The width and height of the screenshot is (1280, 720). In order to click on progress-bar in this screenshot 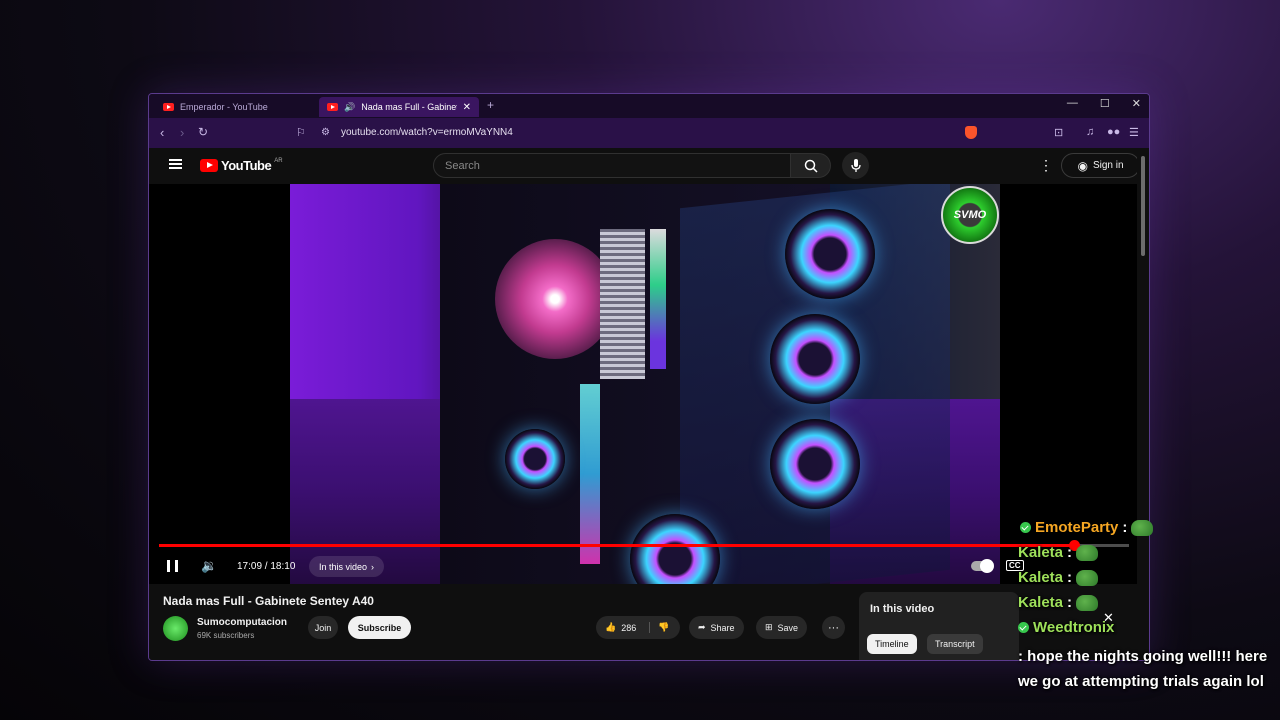, I will do `click(644, 545)`.